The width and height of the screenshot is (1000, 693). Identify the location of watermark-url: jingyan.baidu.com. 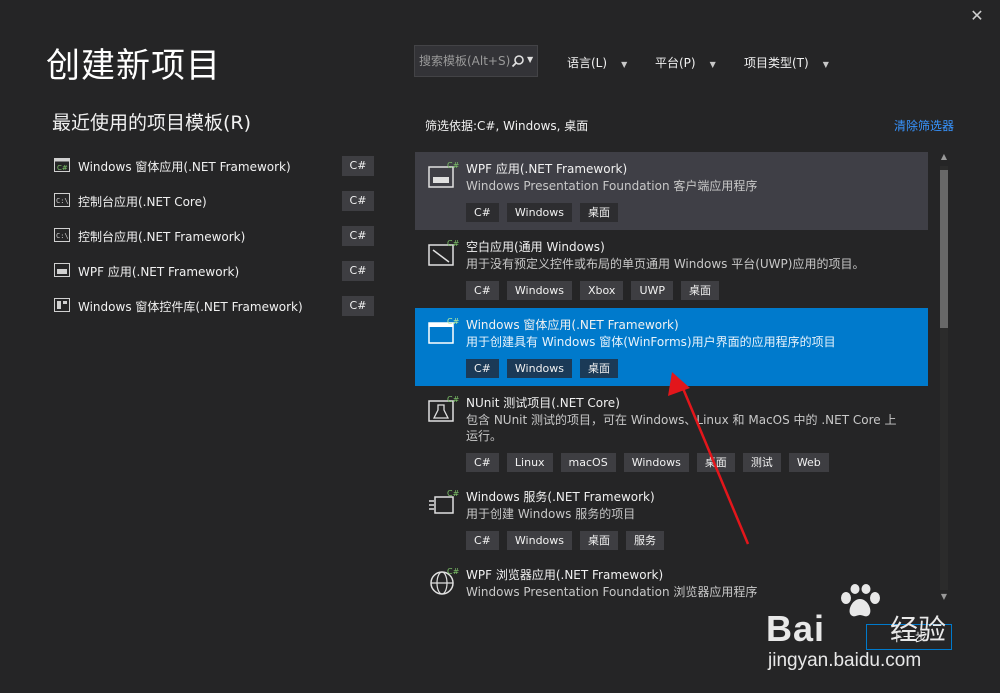
(845, 660).